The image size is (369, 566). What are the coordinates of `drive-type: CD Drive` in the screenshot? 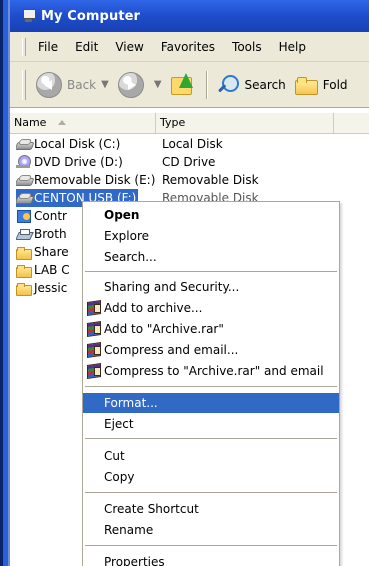 It's located at (189, 162).